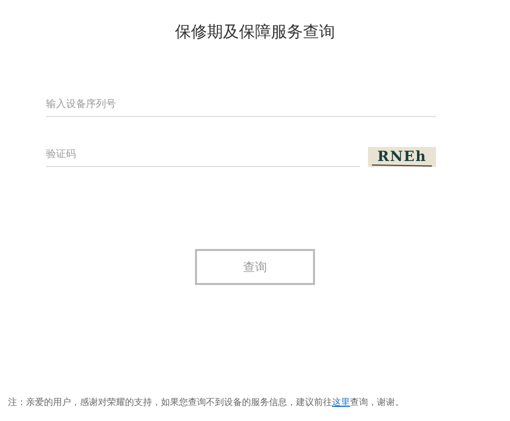 This screenshot has width=510, height=421. What do you see at coordinates (203, 155) in the screenshot?
I see `captcha-field: 验证码` at bounding box center [203, 155].